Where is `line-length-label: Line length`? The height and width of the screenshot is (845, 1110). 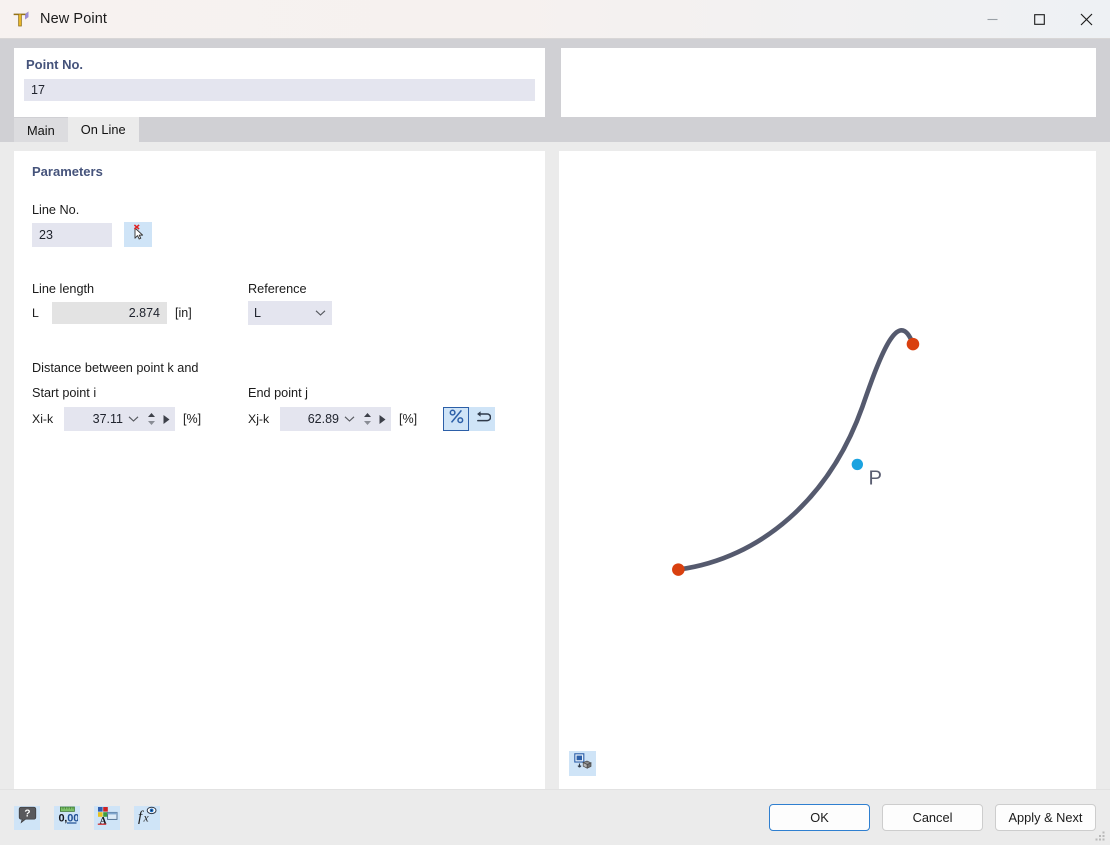 line-length-label: Line length is located at coordinates (63, 289).